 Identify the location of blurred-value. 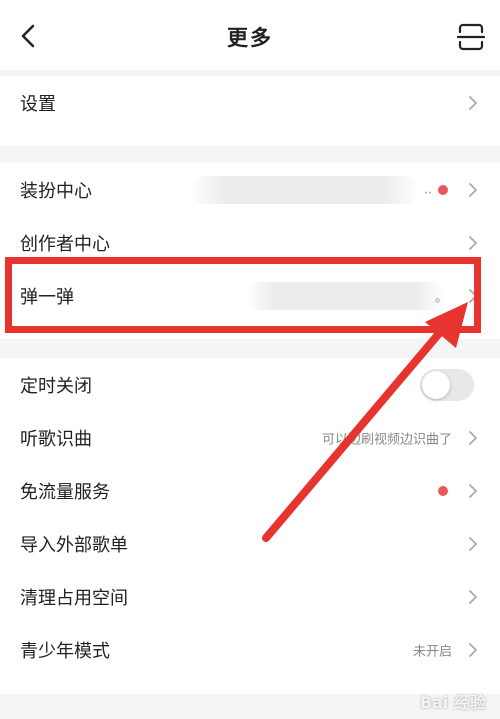
(305, 189).